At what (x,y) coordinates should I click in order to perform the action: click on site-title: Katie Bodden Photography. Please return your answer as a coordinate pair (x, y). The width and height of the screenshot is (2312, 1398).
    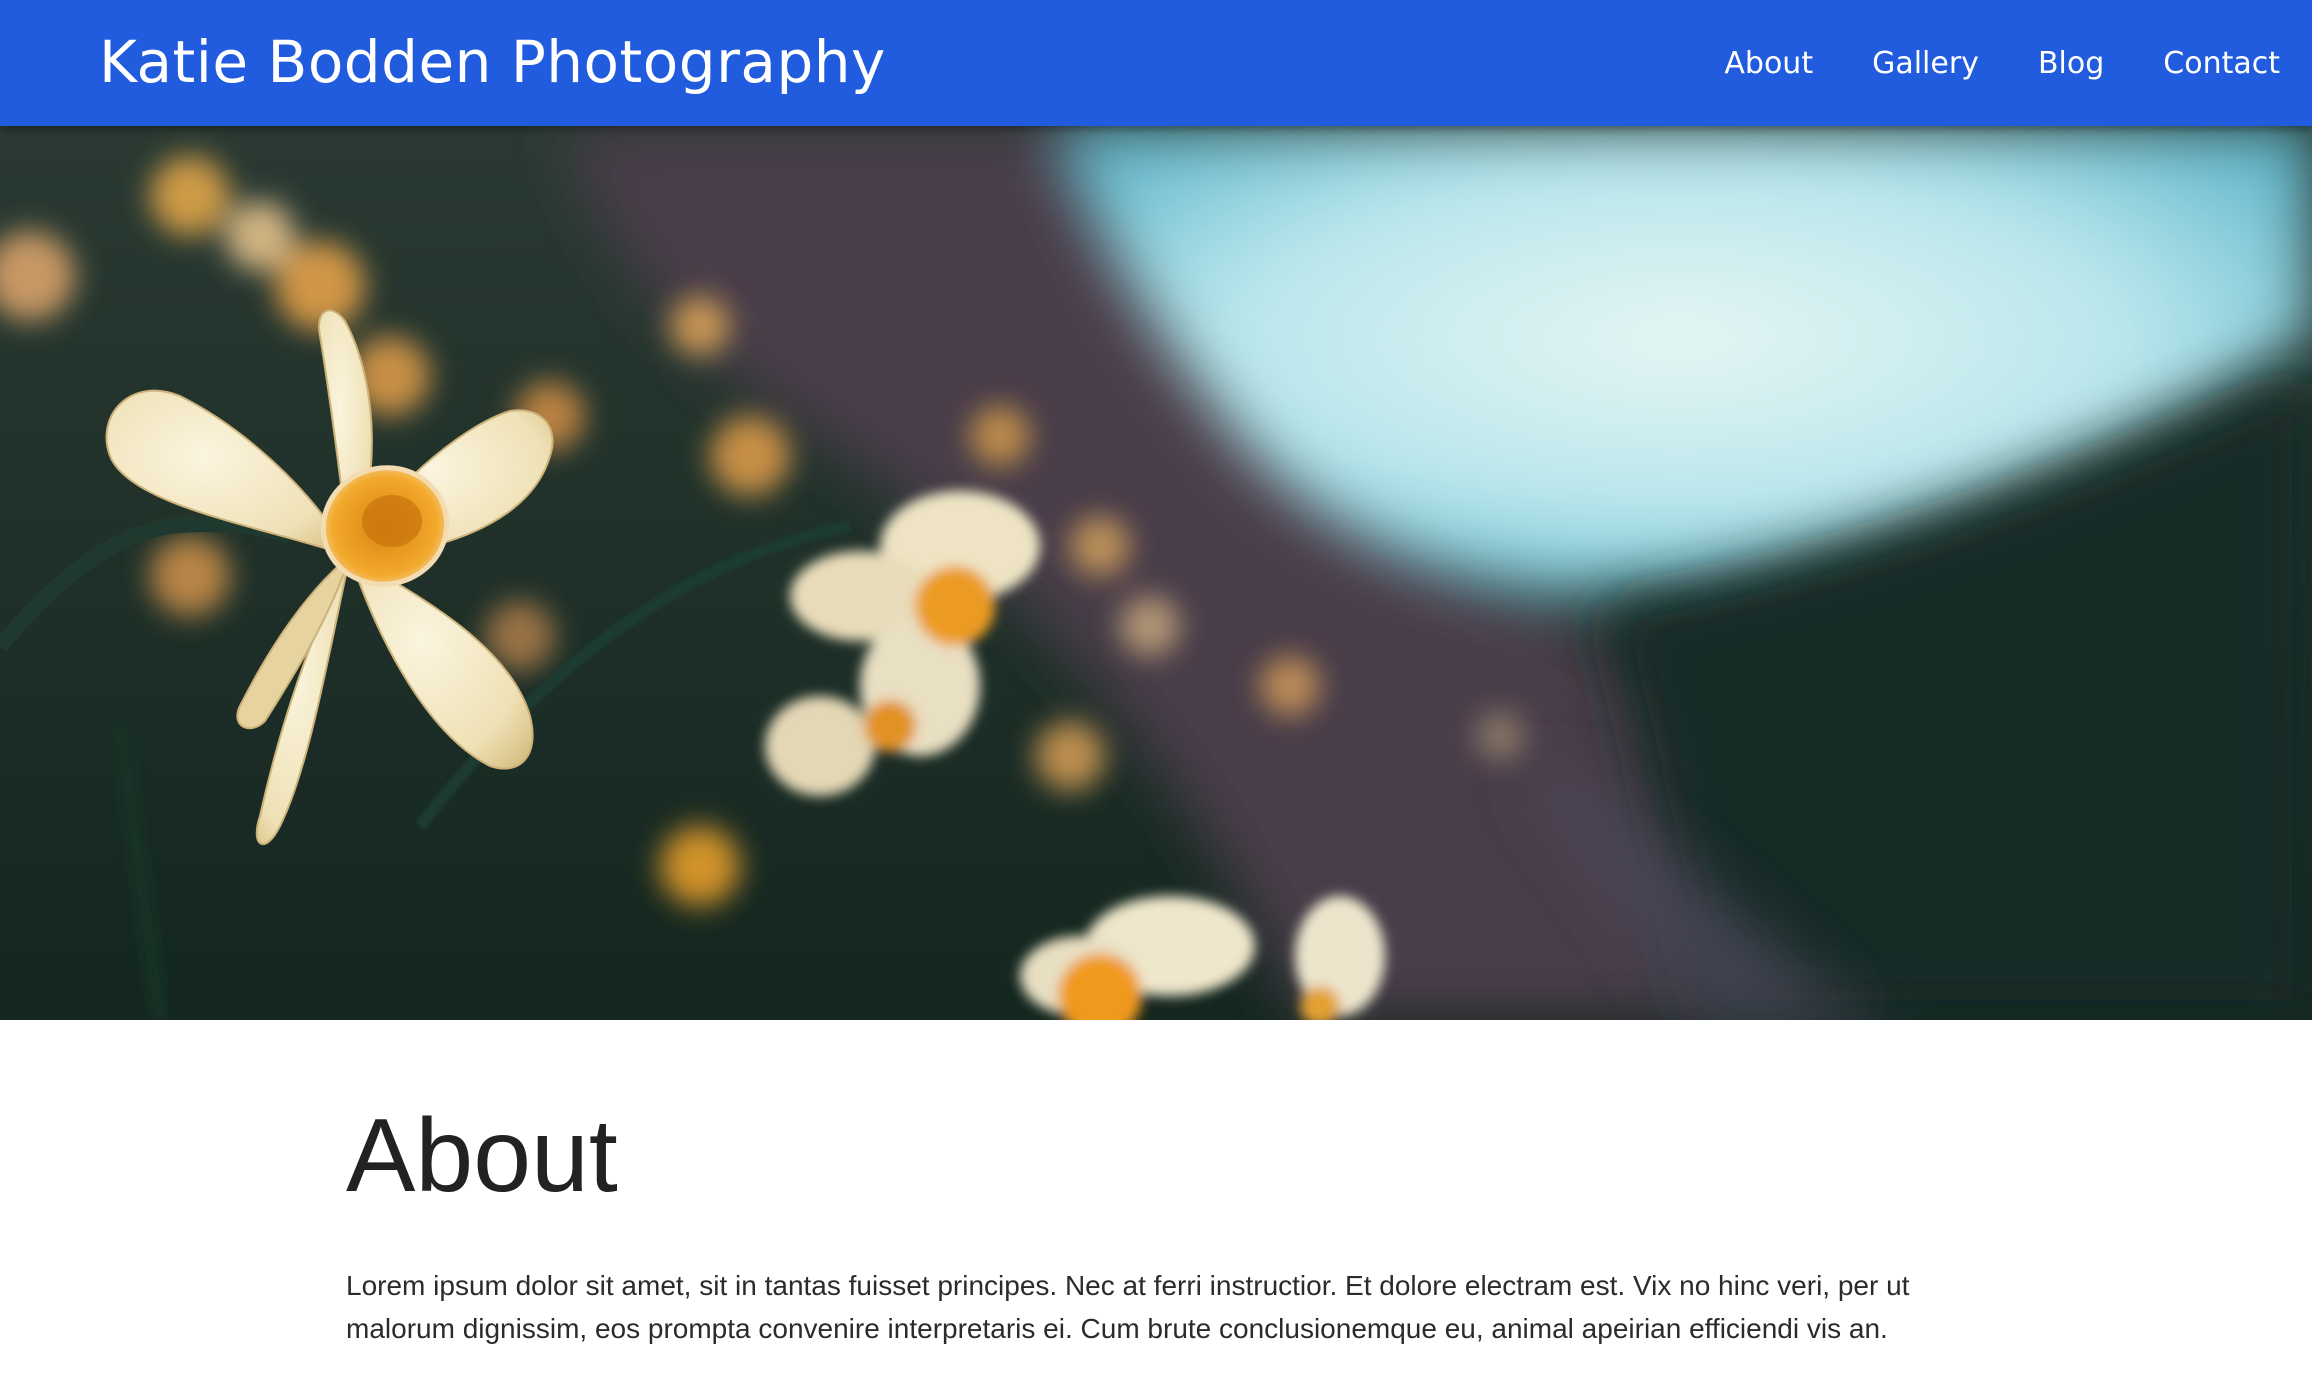
    Looking at the image, I should click on (492, 62).